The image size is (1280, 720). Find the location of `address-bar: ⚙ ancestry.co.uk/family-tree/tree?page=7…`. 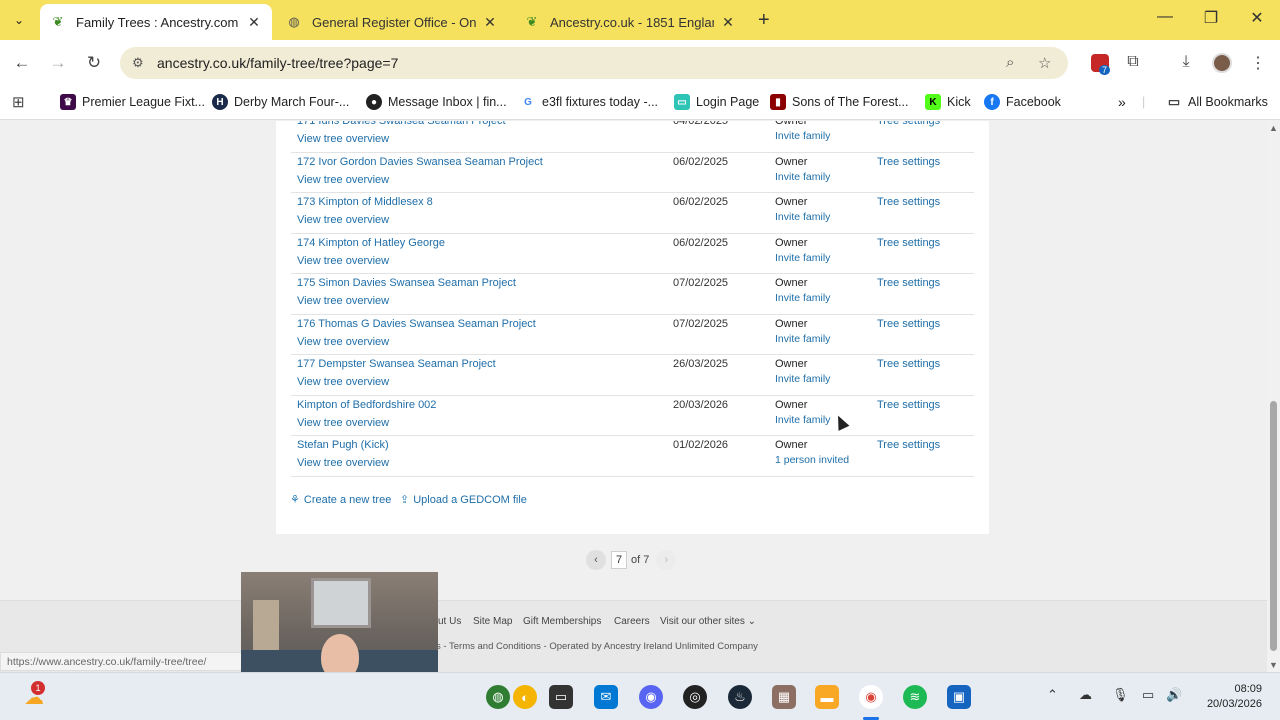

address-bar: ⚙ ancestry.co.uk/family-tree/tree?page=7… is located at coordinates (594, 63).